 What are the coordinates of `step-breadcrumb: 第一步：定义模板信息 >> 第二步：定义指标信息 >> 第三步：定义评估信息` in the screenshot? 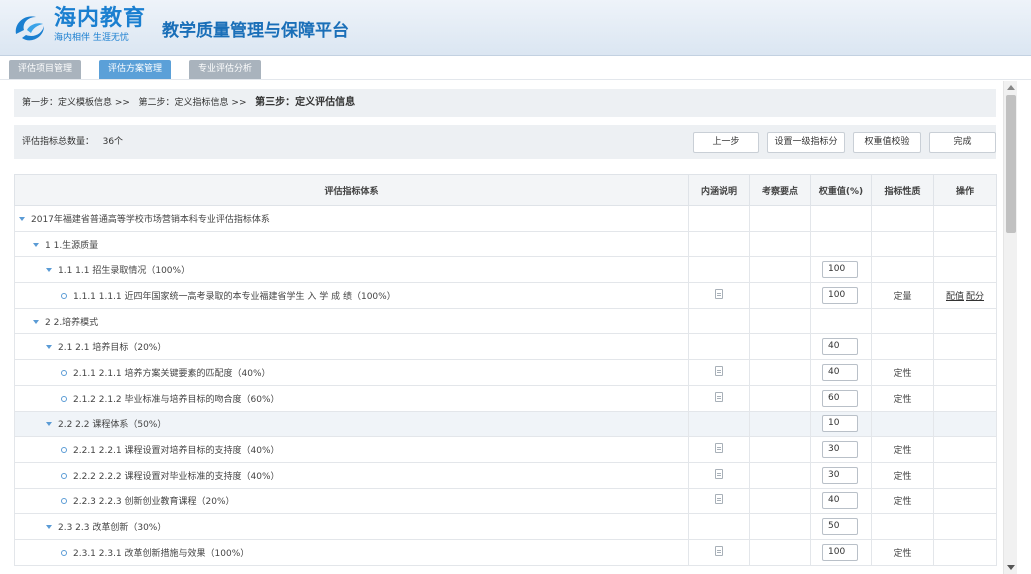 It's located at (505, 103).